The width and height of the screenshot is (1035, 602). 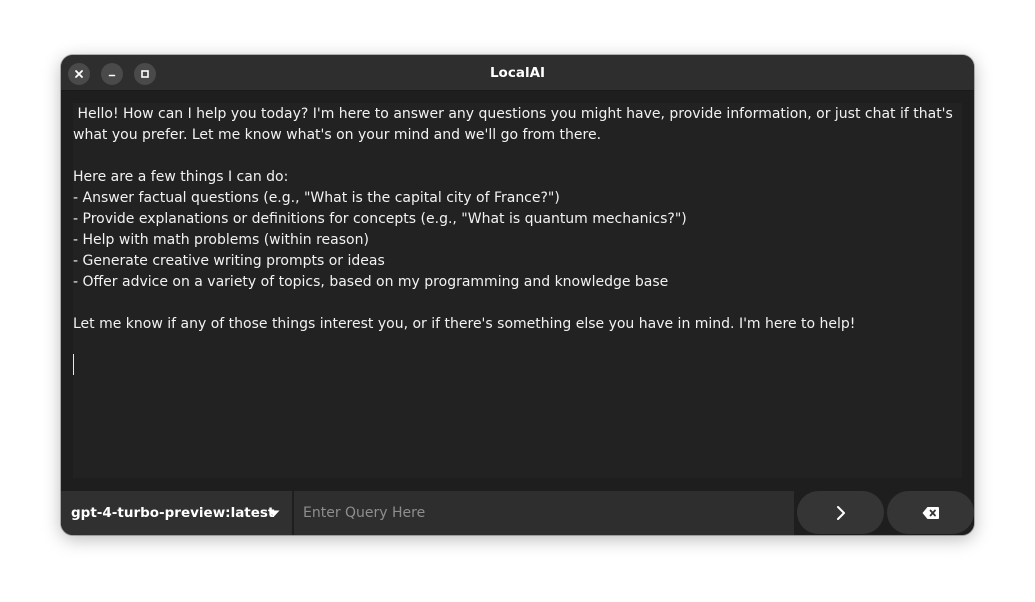 I want to click on maximize-button, so click(x=145, y=74).